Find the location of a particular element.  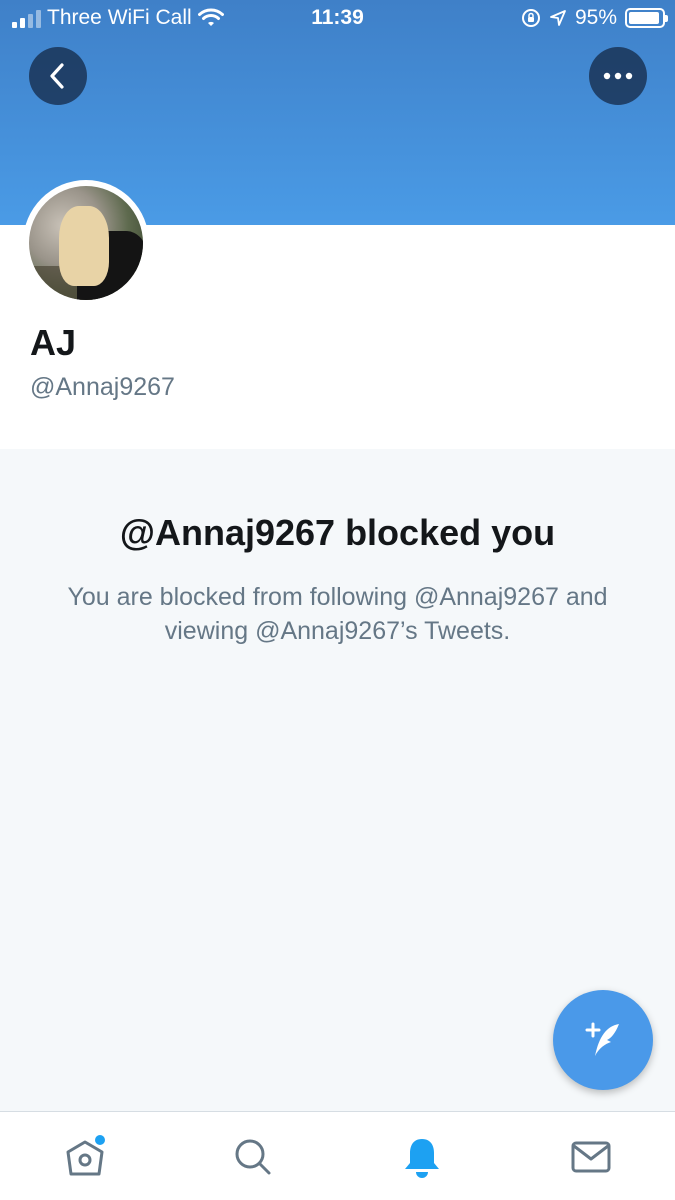

messages-envelope-icon is located at coordinates (591, 1157).